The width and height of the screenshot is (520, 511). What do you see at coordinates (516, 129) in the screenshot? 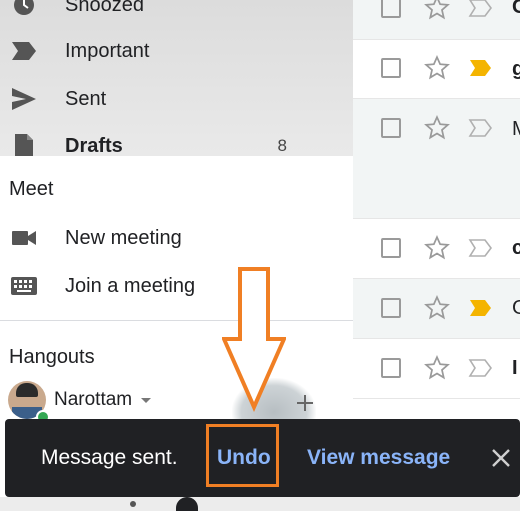
I see `email-sender: M` at bounding box center [516, 129].